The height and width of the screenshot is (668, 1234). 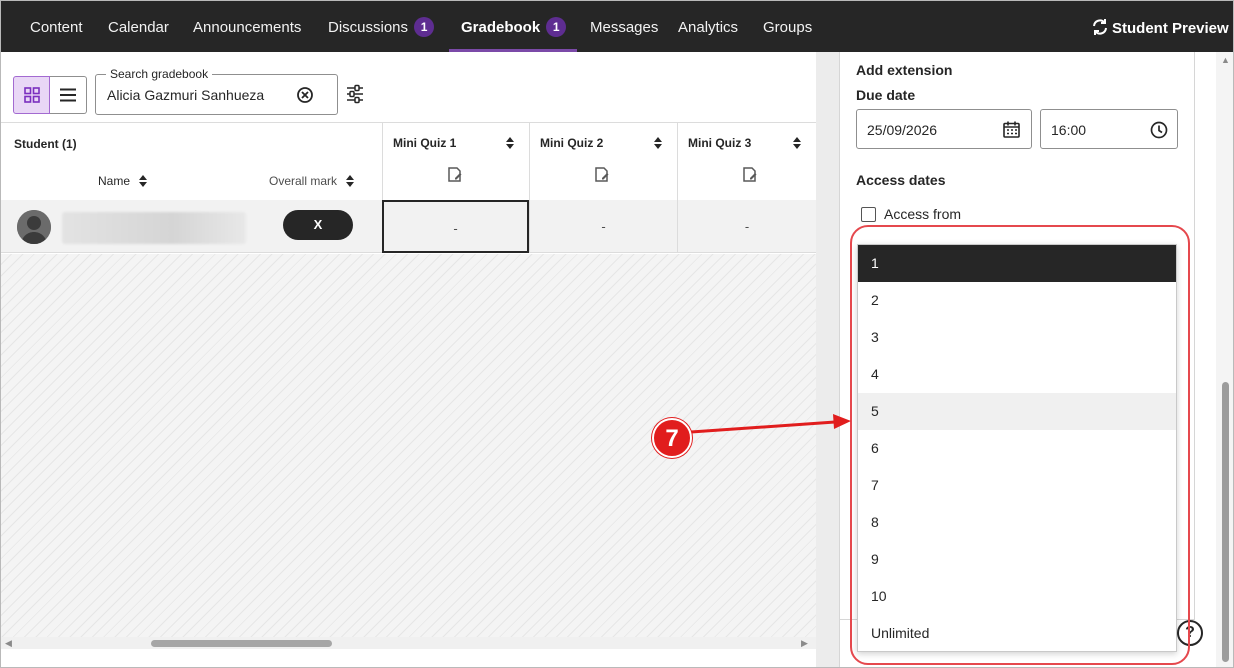 What do you see at coordinates (902, 130) in the screenshot?
I see `due-date-value: 25/09/2026` at bounding box center [902, 130].